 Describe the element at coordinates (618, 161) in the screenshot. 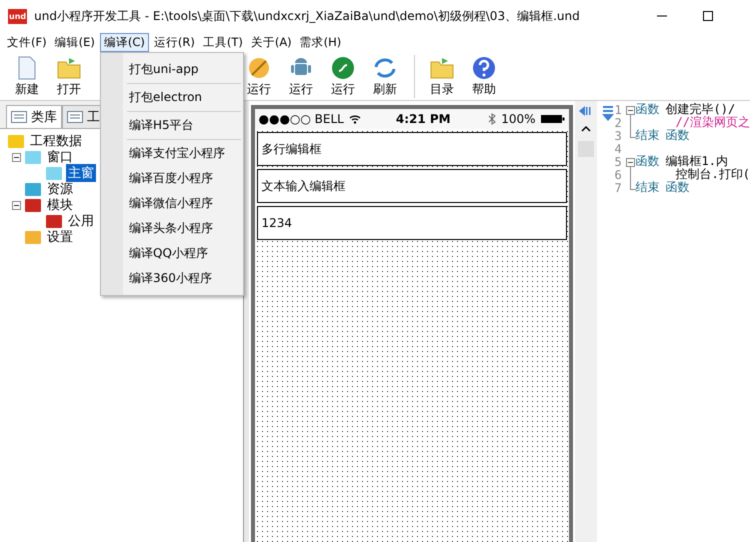

I see `line-number: 5` at that location.